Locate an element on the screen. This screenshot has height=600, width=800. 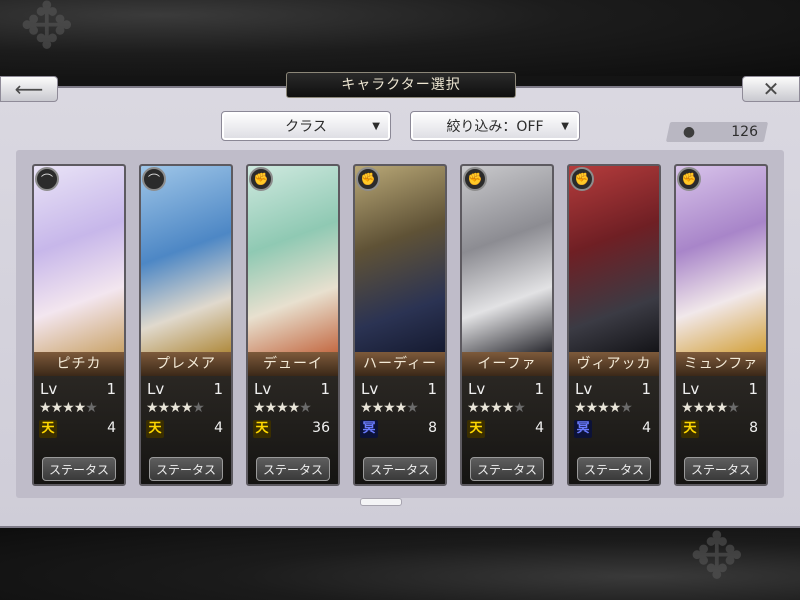
filter-dropdown: 絞り込み：OFF ▼ is located at coordinates (495, 126).